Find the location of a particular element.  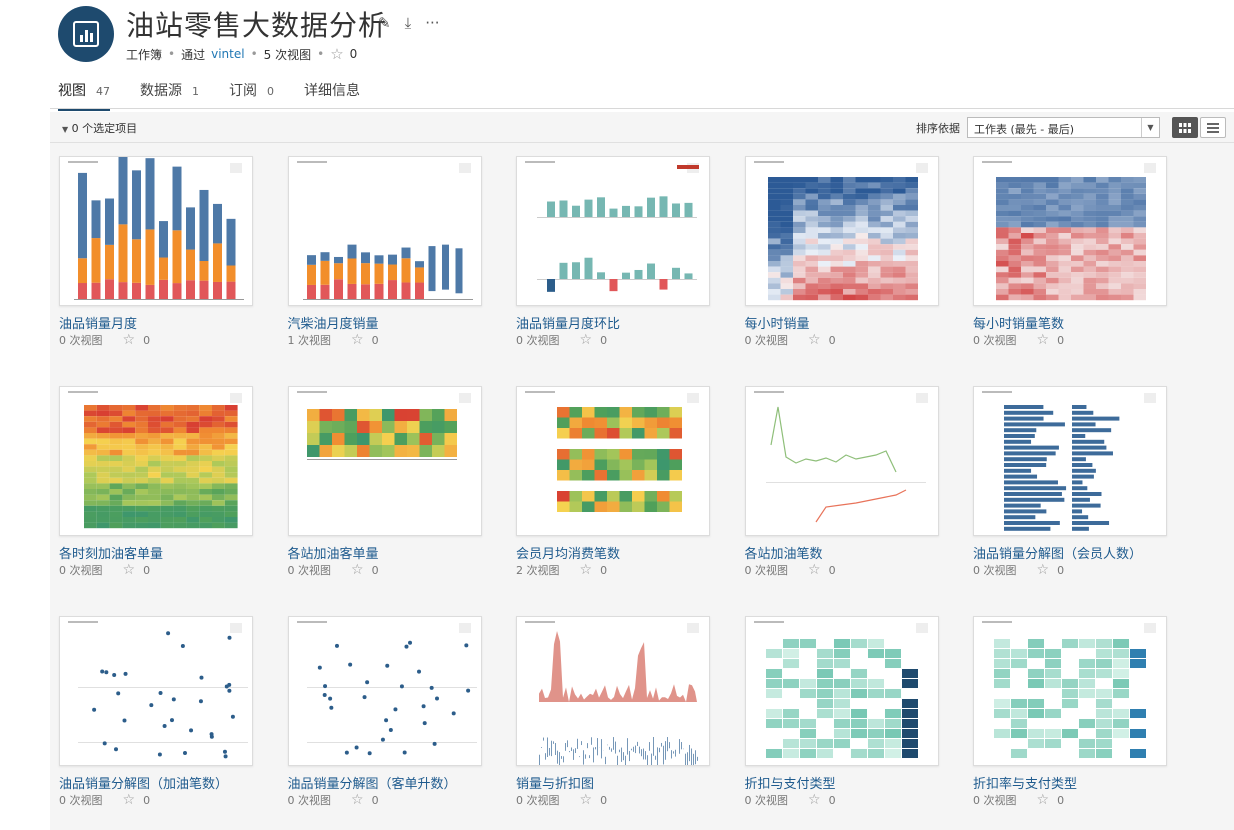

view-card: 每小时销量笔数 0 次视图 ☆ 0 is located at coordinates (1073, 252).